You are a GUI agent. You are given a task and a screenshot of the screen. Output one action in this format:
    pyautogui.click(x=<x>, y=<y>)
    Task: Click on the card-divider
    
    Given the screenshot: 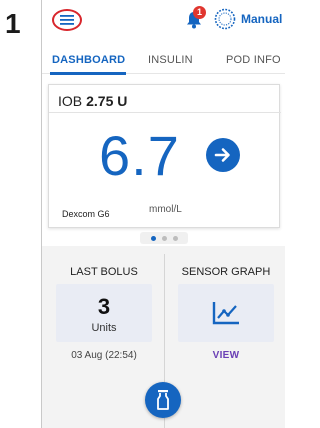 What is the action you would take?
    pyautogui.click(x=165, y=112)
    